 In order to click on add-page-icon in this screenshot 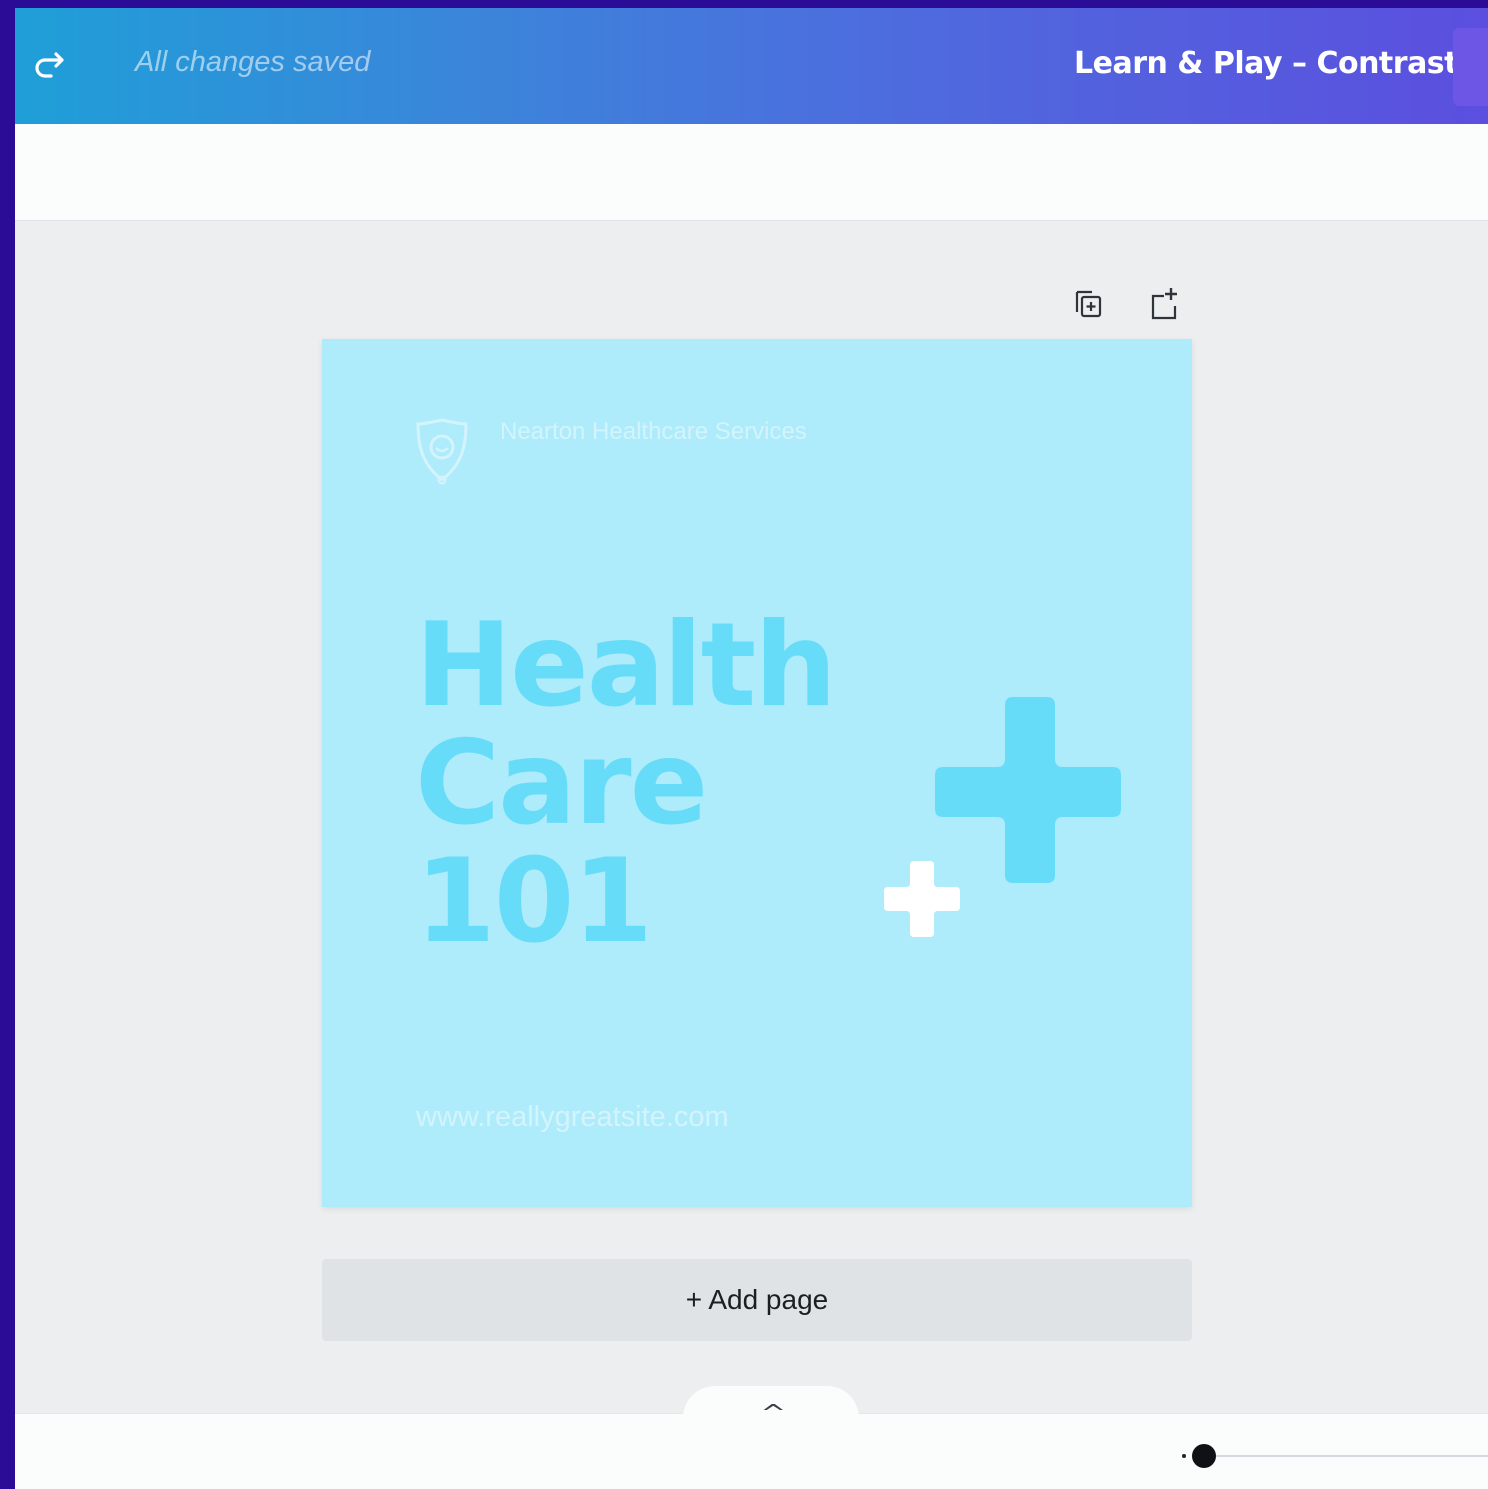, I will do `click(1164, 304)`.